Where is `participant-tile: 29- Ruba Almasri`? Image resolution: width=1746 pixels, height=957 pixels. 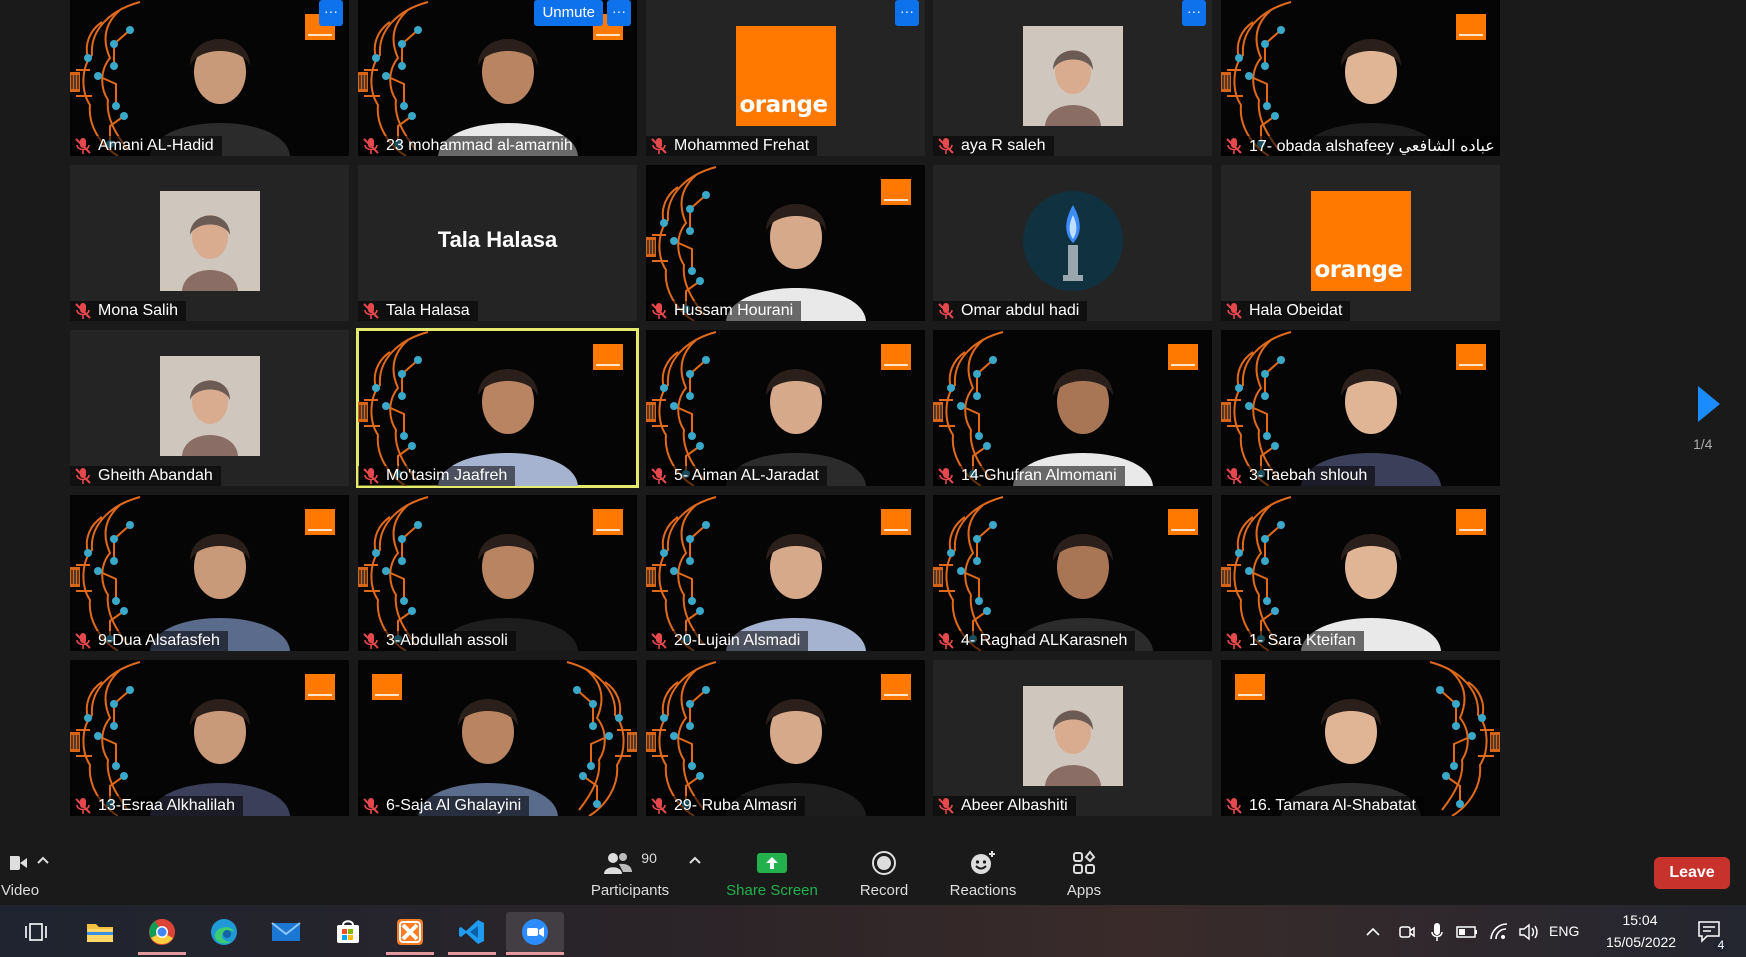 participant-tile: 29- Ruba Almasri is located at coordinates (785, 738).